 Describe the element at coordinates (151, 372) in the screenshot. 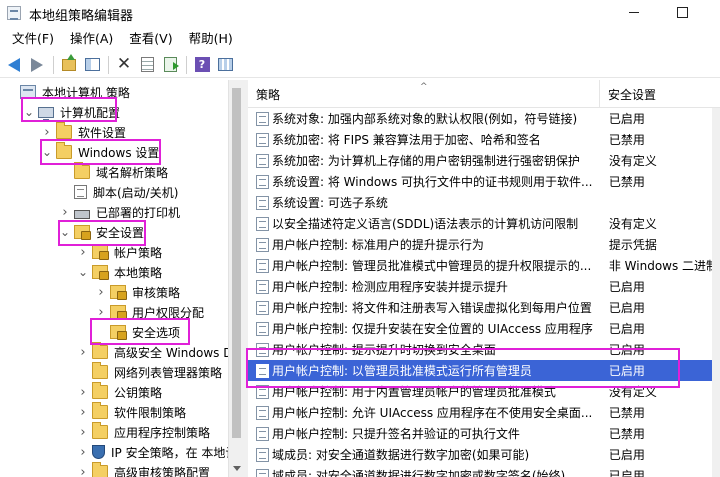

I see `tree-item: 网络列表管理器策略` at that location.